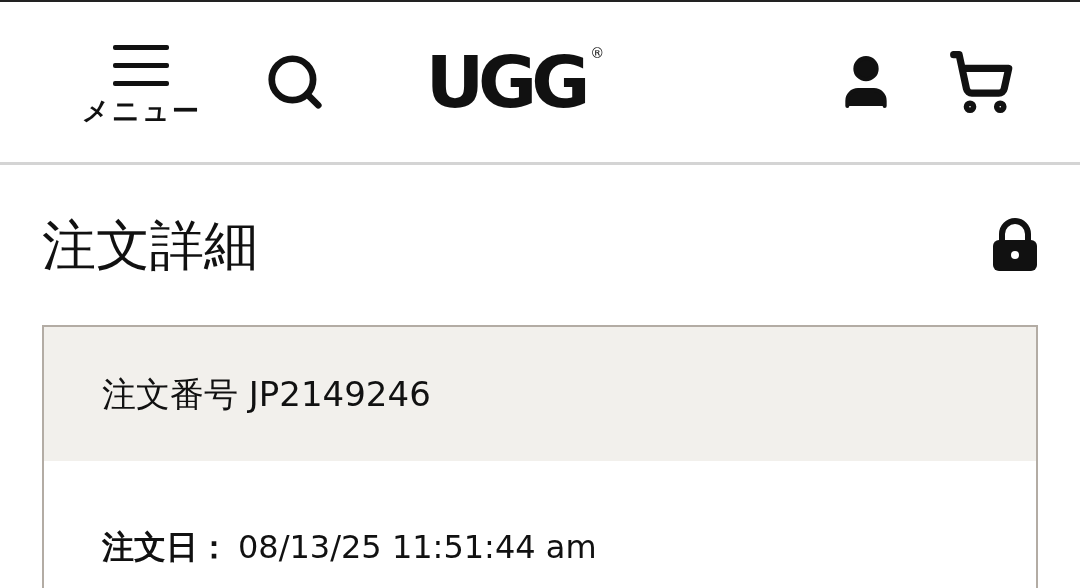 Image resolution: width=1080 pixels, height=588 pixels. Describe the element at coordinates (150, 245) in the screenshot. I see `page-title: 注文詳細` at that location.